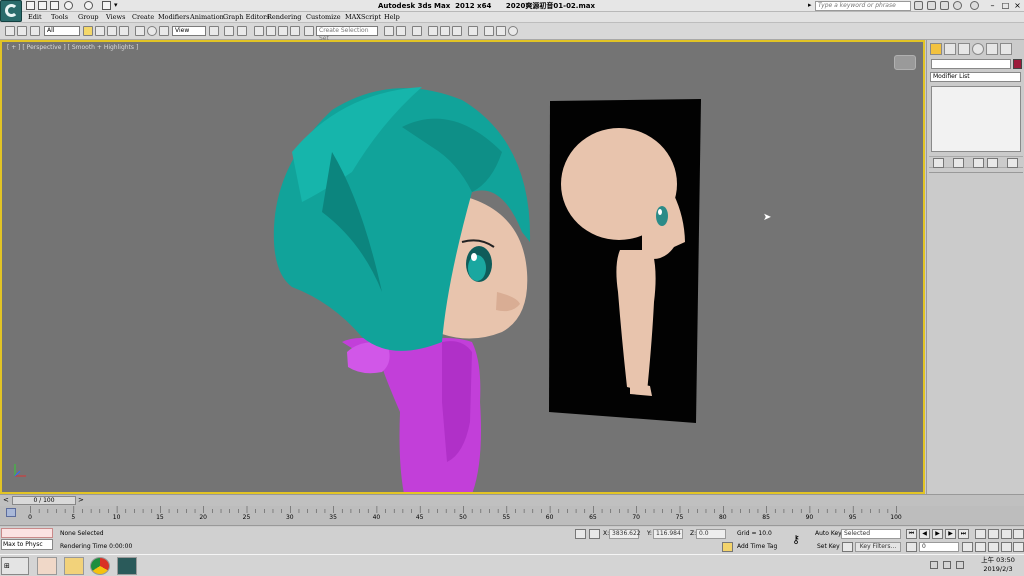 The height and width of the screenshot is (576, 1024). I want to click on menu-modifiers: Modifiers, so click(173, 17).